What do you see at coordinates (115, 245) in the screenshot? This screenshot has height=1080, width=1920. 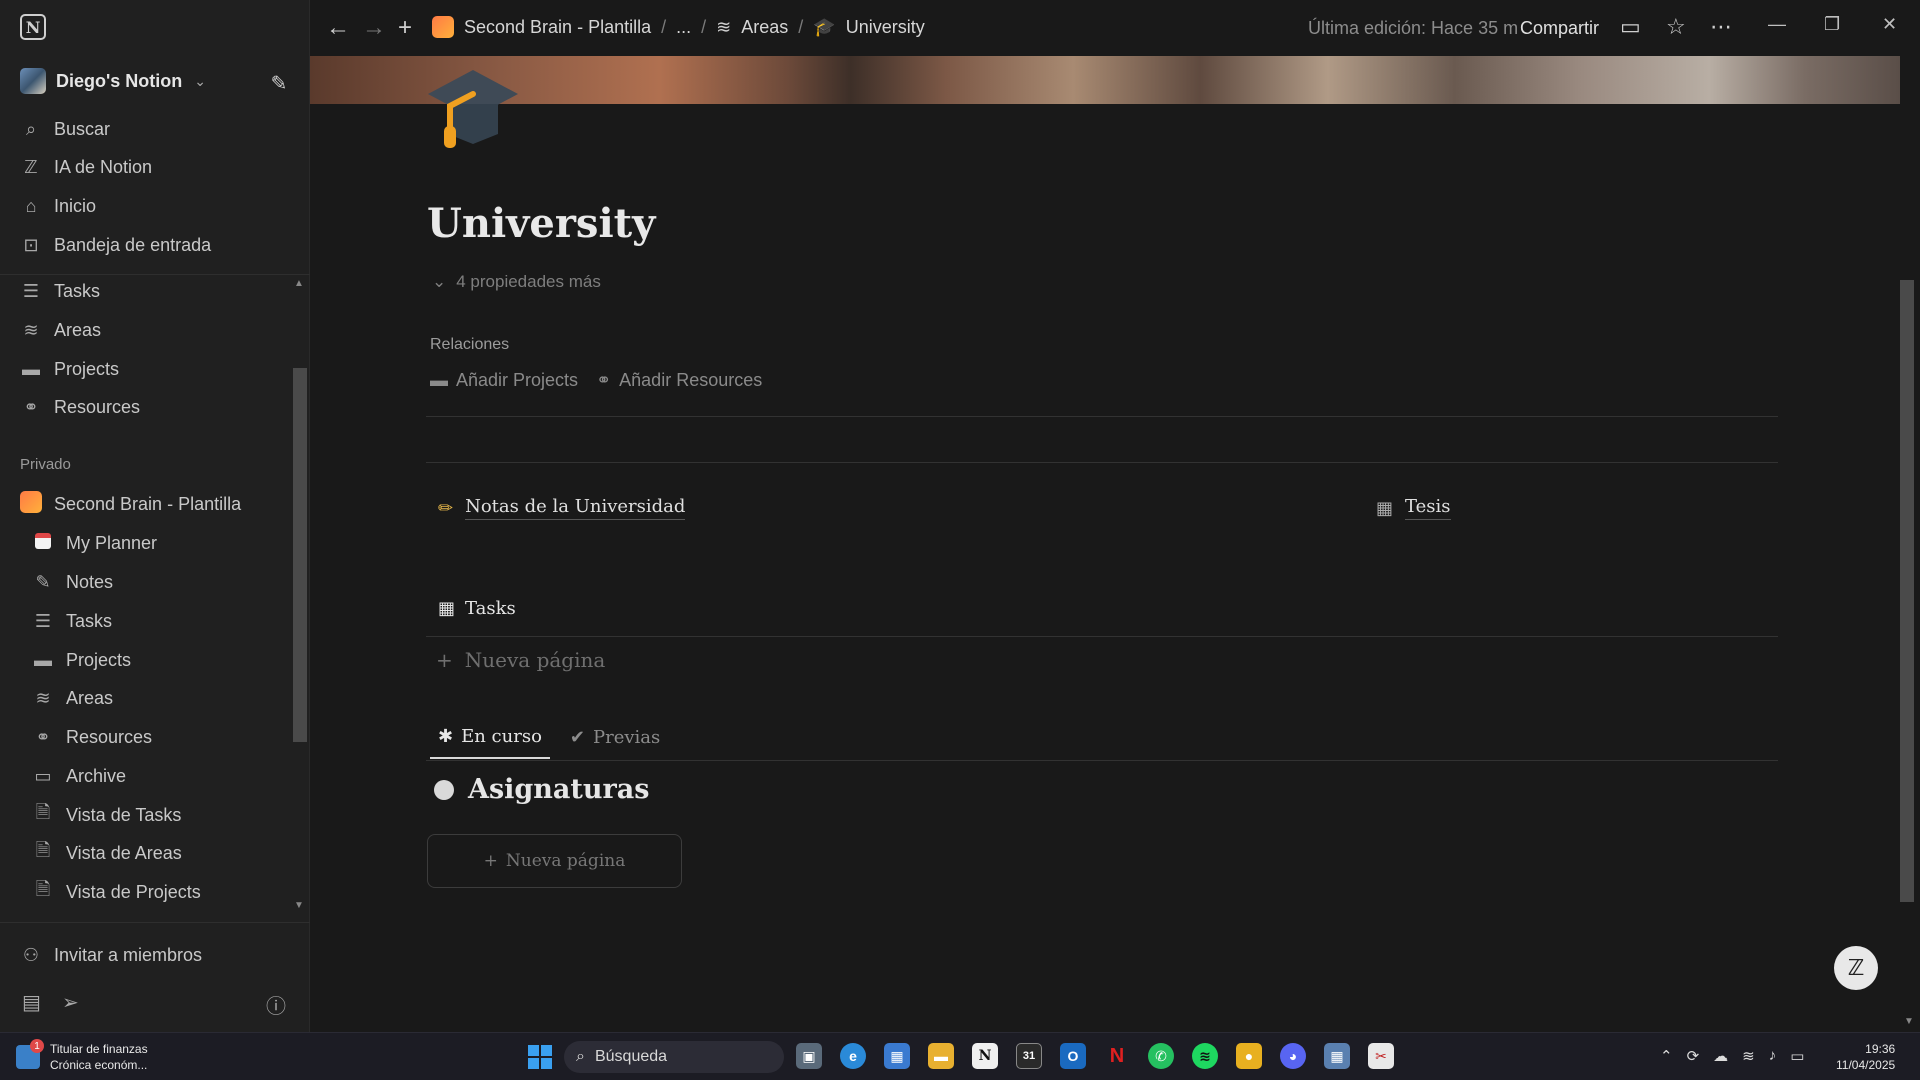 I see `sidebar-item-inbox: ⊡ Bandeja de entrada` at bounding box center [115, 245].